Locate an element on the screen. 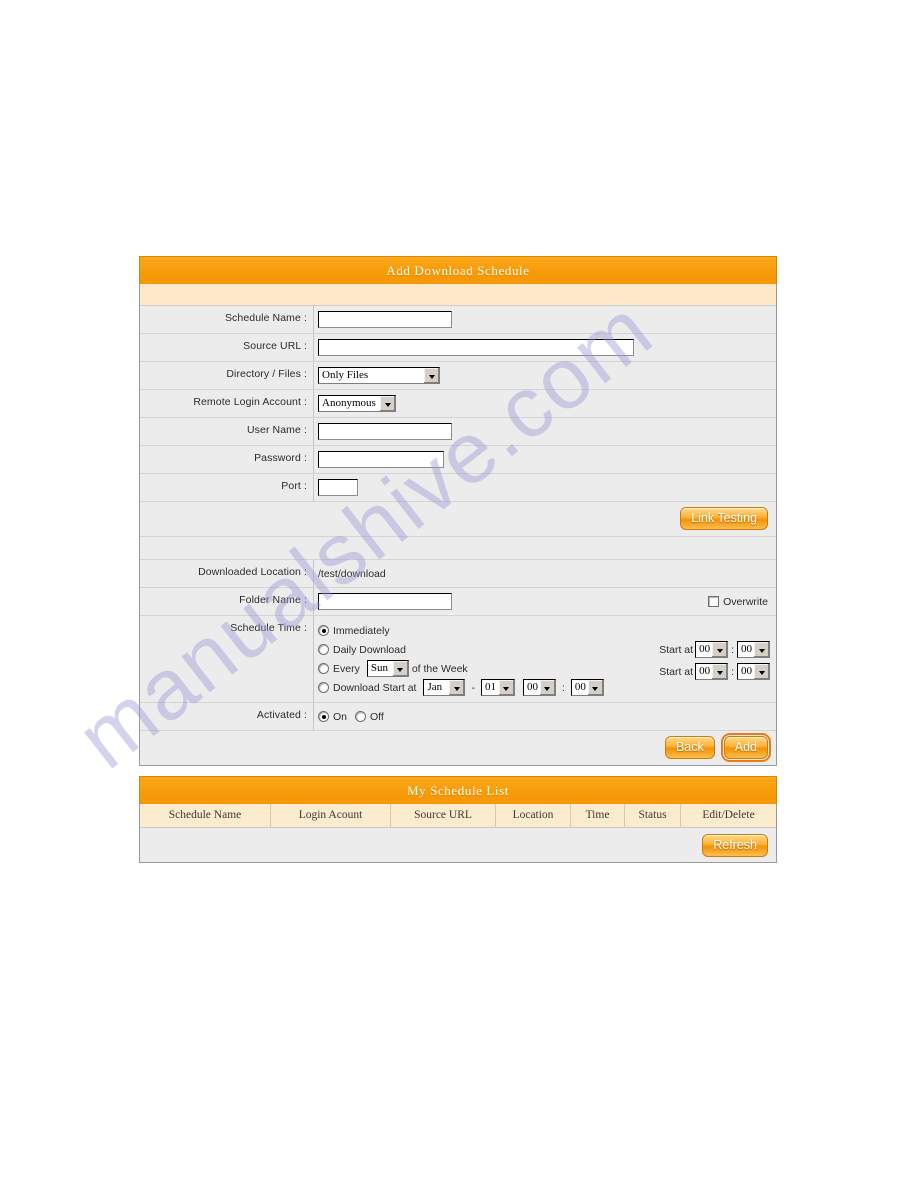 The image size is (918, 1188). column-source-url: Source URL is located at coordinates (443, 815).